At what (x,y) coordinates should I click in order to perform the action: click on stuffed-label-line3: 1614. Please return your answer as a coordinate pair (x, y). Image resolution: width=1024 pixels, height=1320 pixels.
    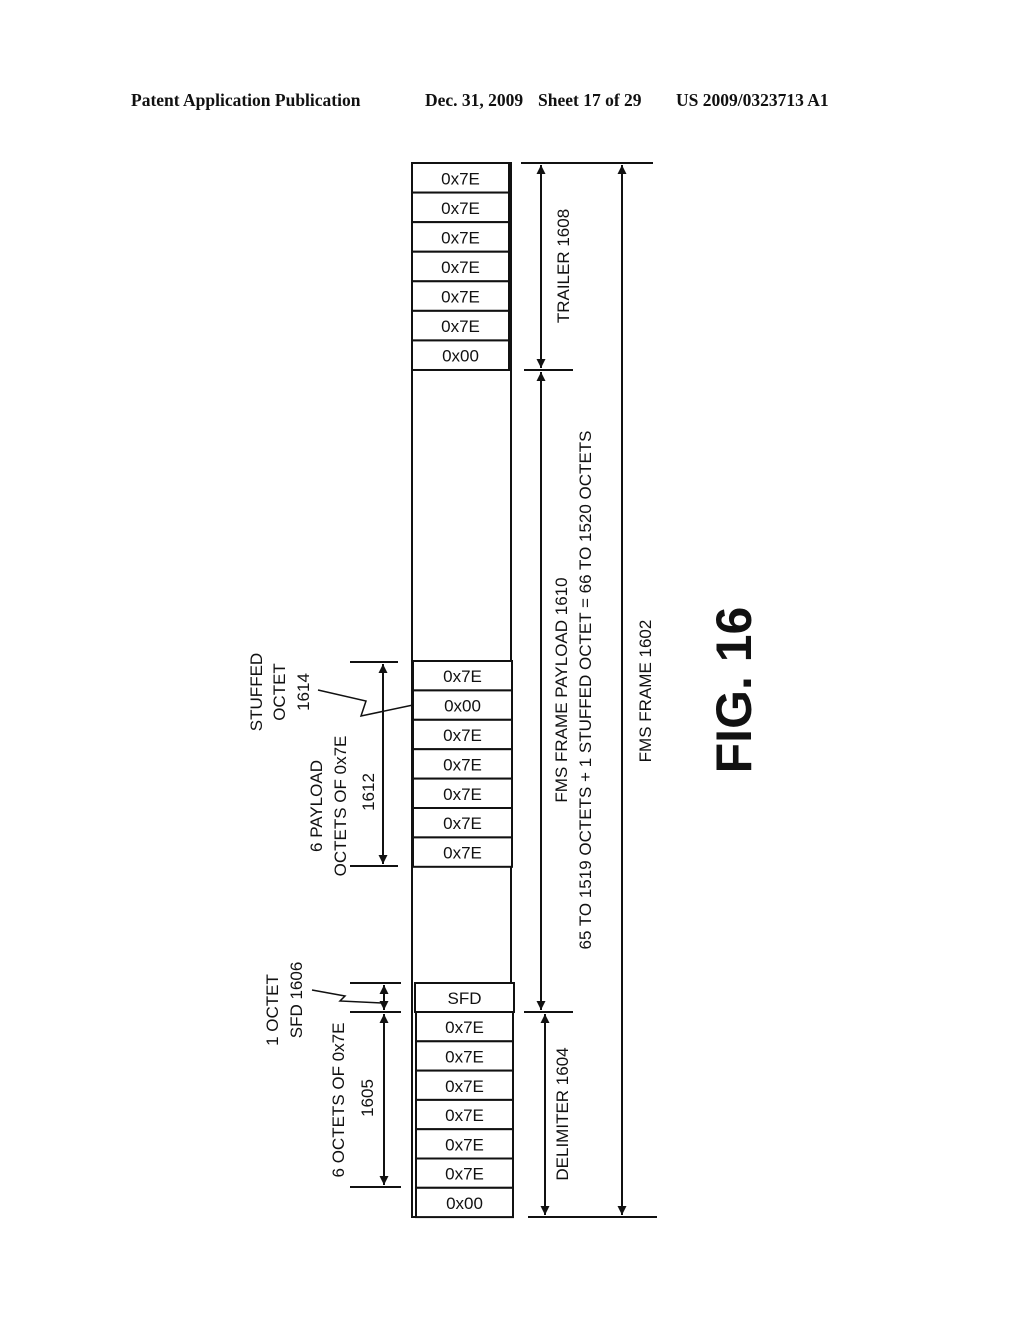
    Looking at the image, I should click on (303, 692).